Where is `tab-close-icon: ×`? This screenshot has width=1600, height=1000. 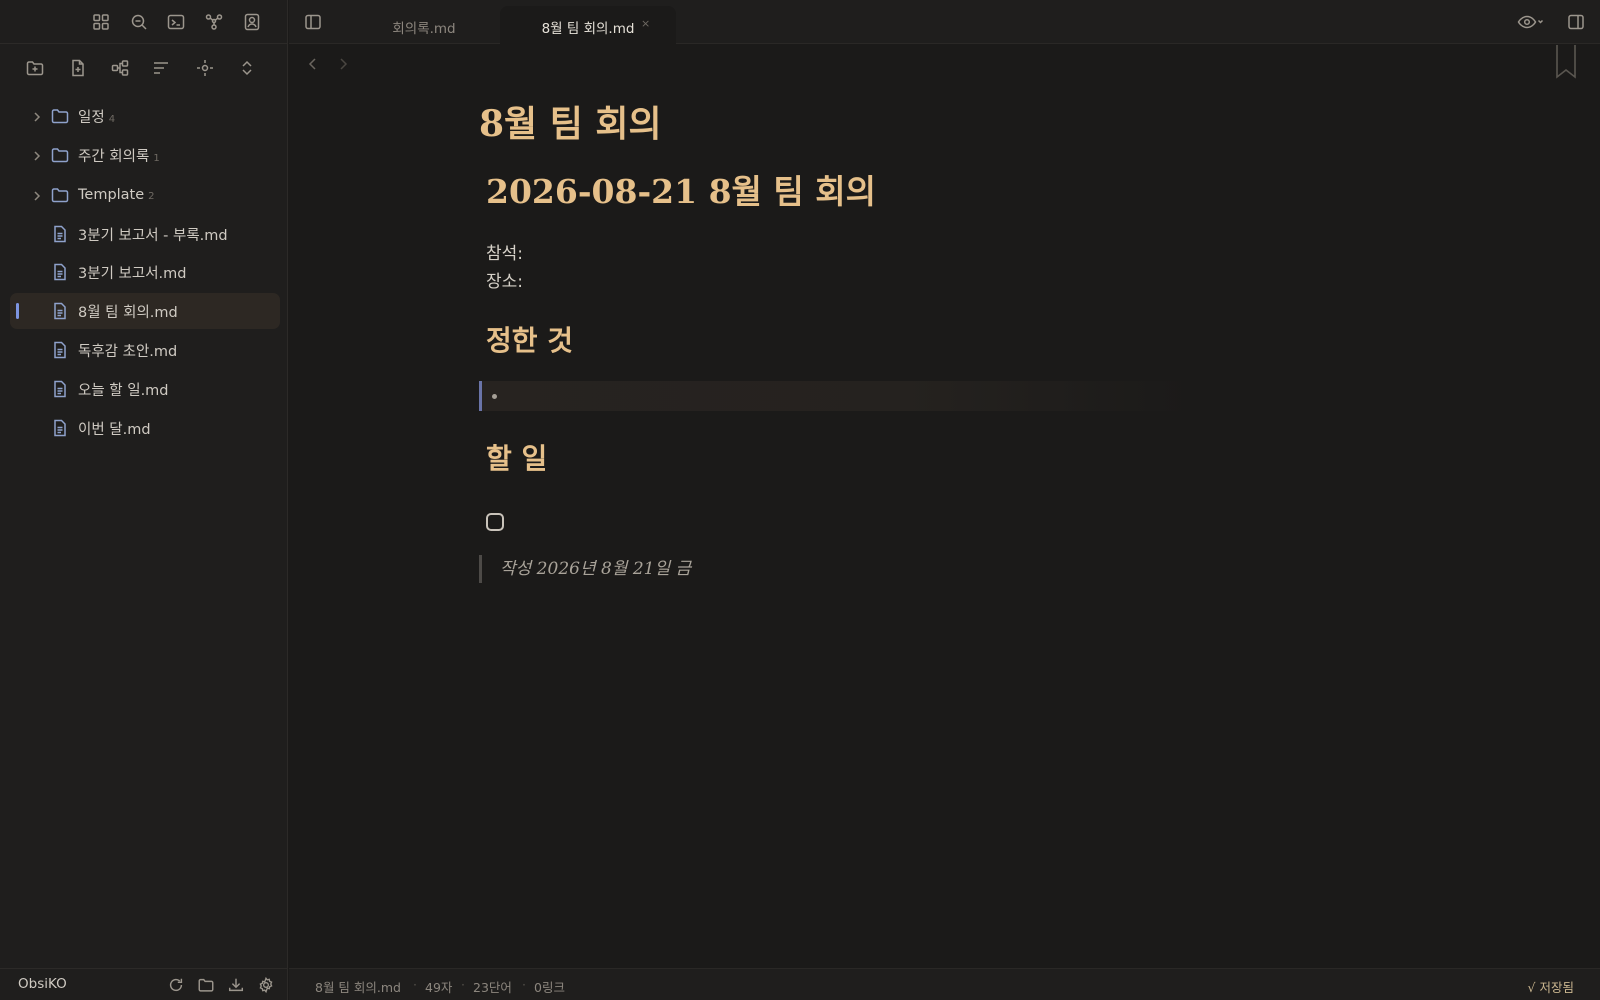
tab-close-icon: × is located at coordinates (645, 23).